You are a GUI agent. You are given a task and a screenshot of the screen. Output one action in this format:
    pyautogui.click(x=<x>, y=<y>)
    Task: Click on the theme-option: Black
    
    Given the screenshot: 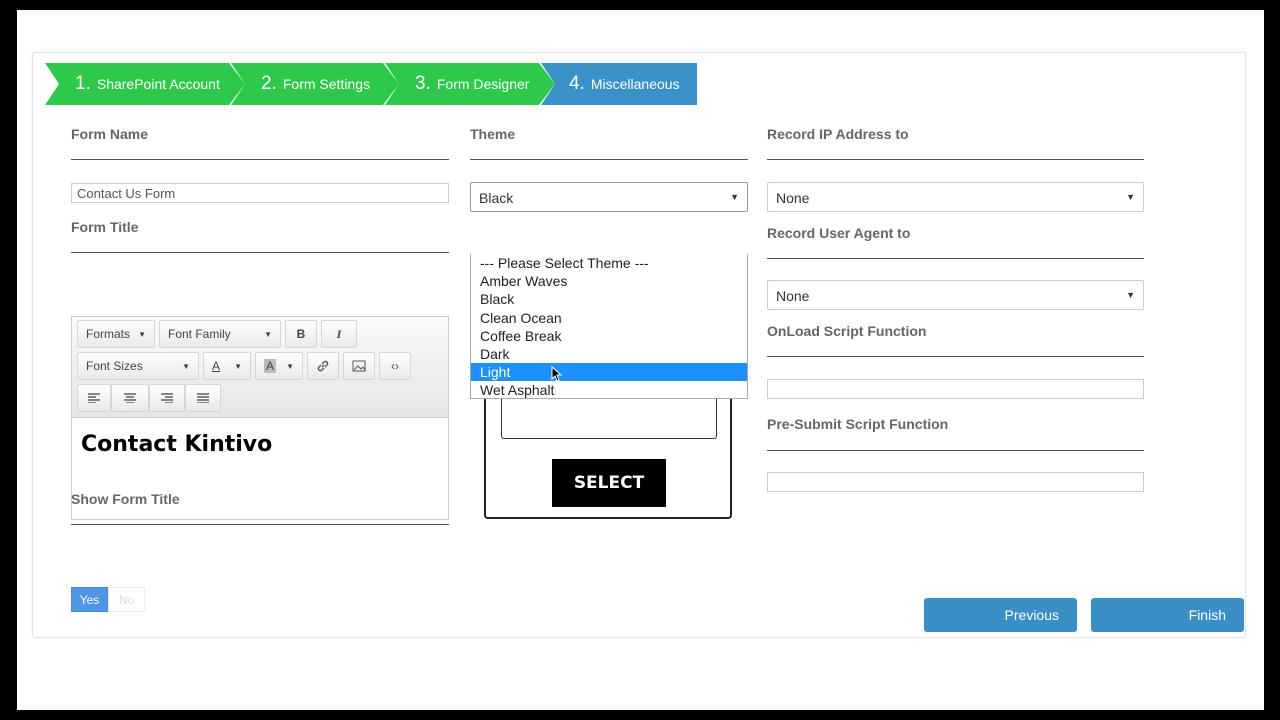 What is the action you would take?
    pyautogui.click(x=609, y=299)
    